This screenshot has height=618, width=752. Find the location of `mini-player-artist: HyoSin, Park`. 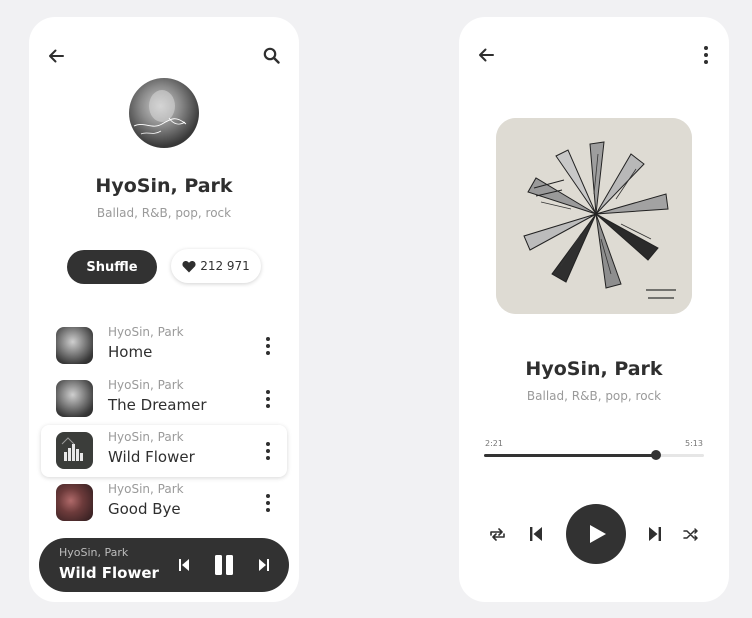

mini-player-artist: HyoSin, Park is located at coordinates (94, 552).